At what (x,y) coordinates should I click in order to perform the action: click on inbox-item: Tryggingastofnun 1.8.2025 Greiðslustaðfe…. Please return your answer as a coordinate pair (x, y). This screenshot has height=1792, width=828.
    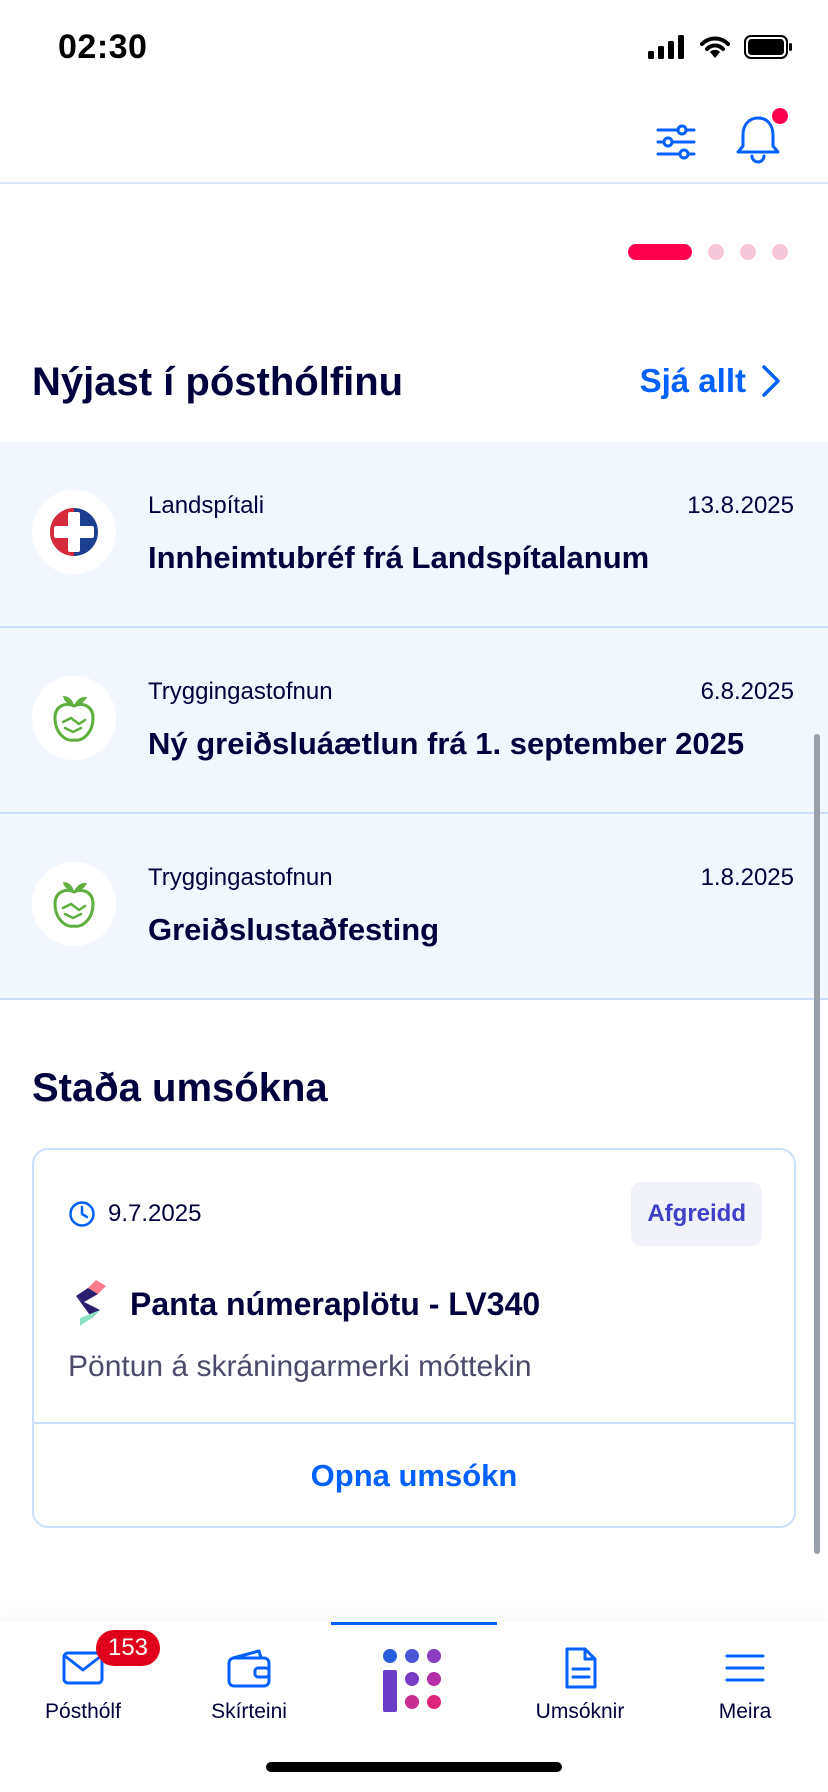
    Looking at the image, I should click on (414, 907).